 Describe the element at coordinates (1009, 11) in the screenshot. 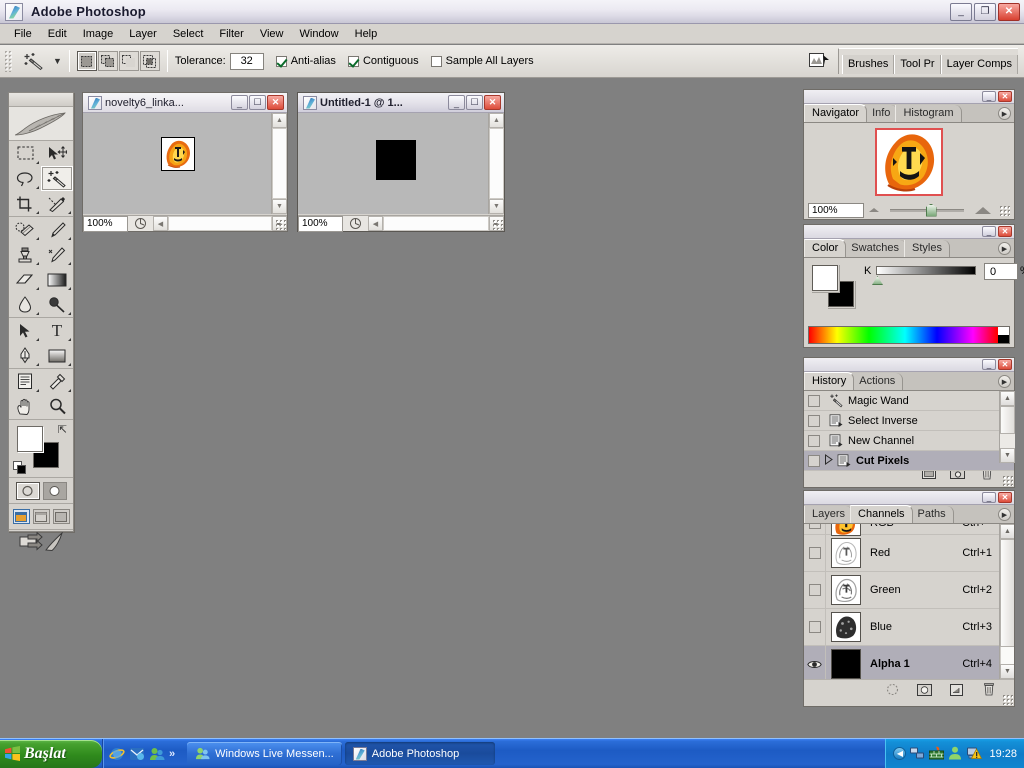

I see `close-button: ✕` at that location.